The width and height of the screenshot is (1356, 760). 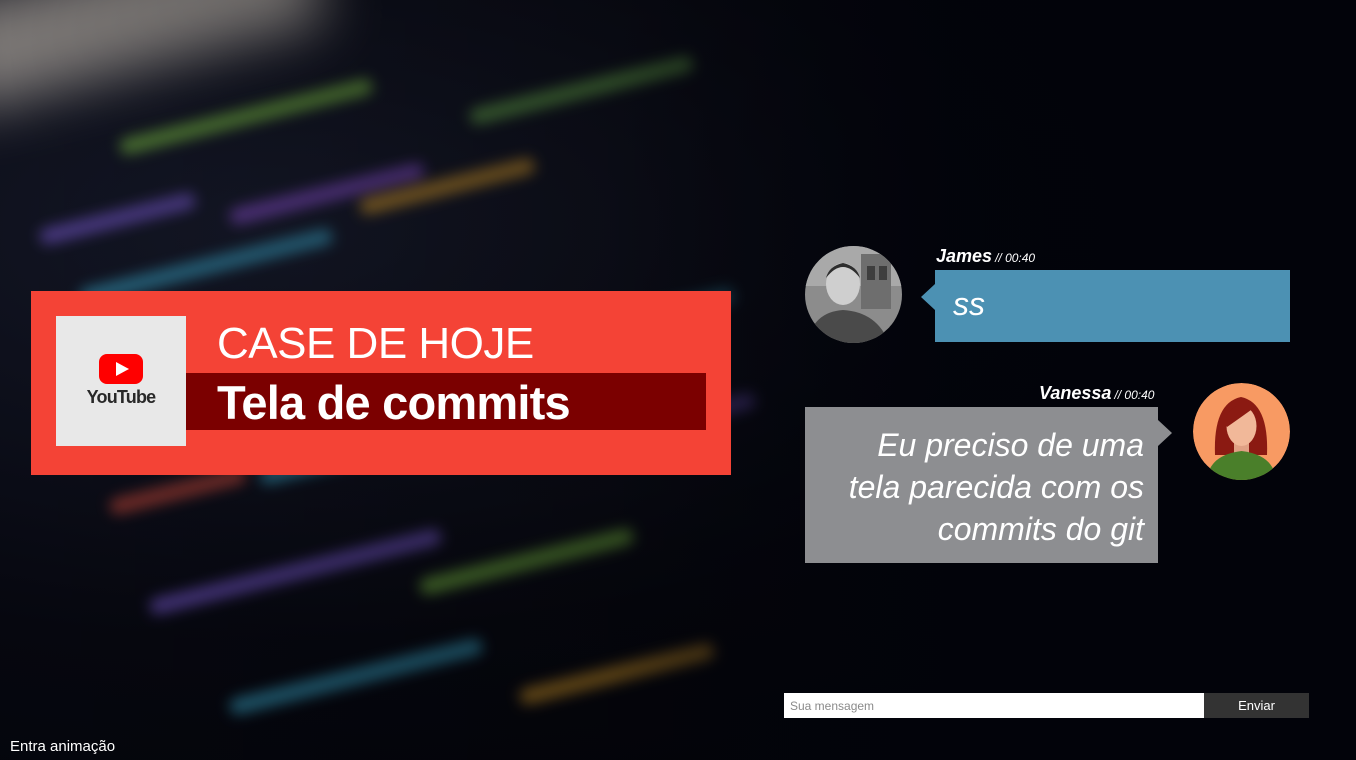 I want to click on case-title-bar: Tela de commits, so click(x=446, y=401).